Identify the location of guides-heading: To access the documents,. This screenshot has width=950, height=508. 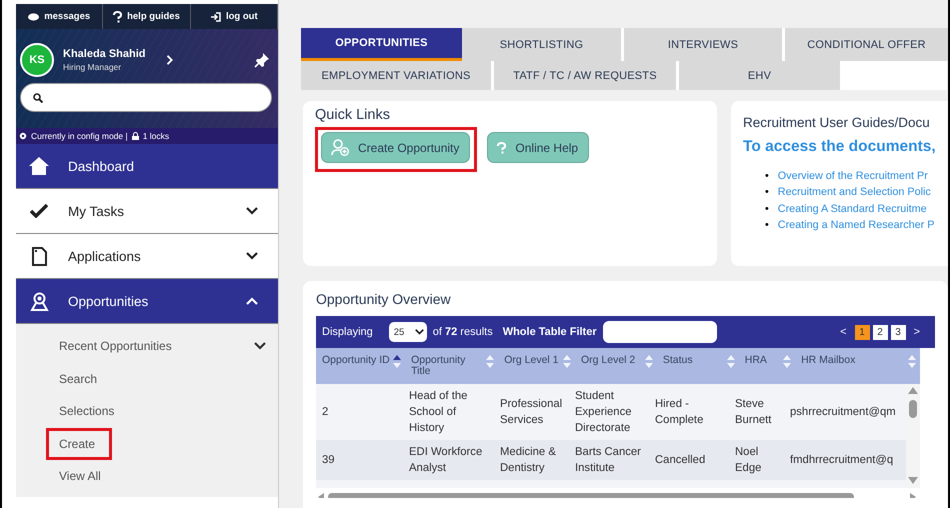
(840, 147).